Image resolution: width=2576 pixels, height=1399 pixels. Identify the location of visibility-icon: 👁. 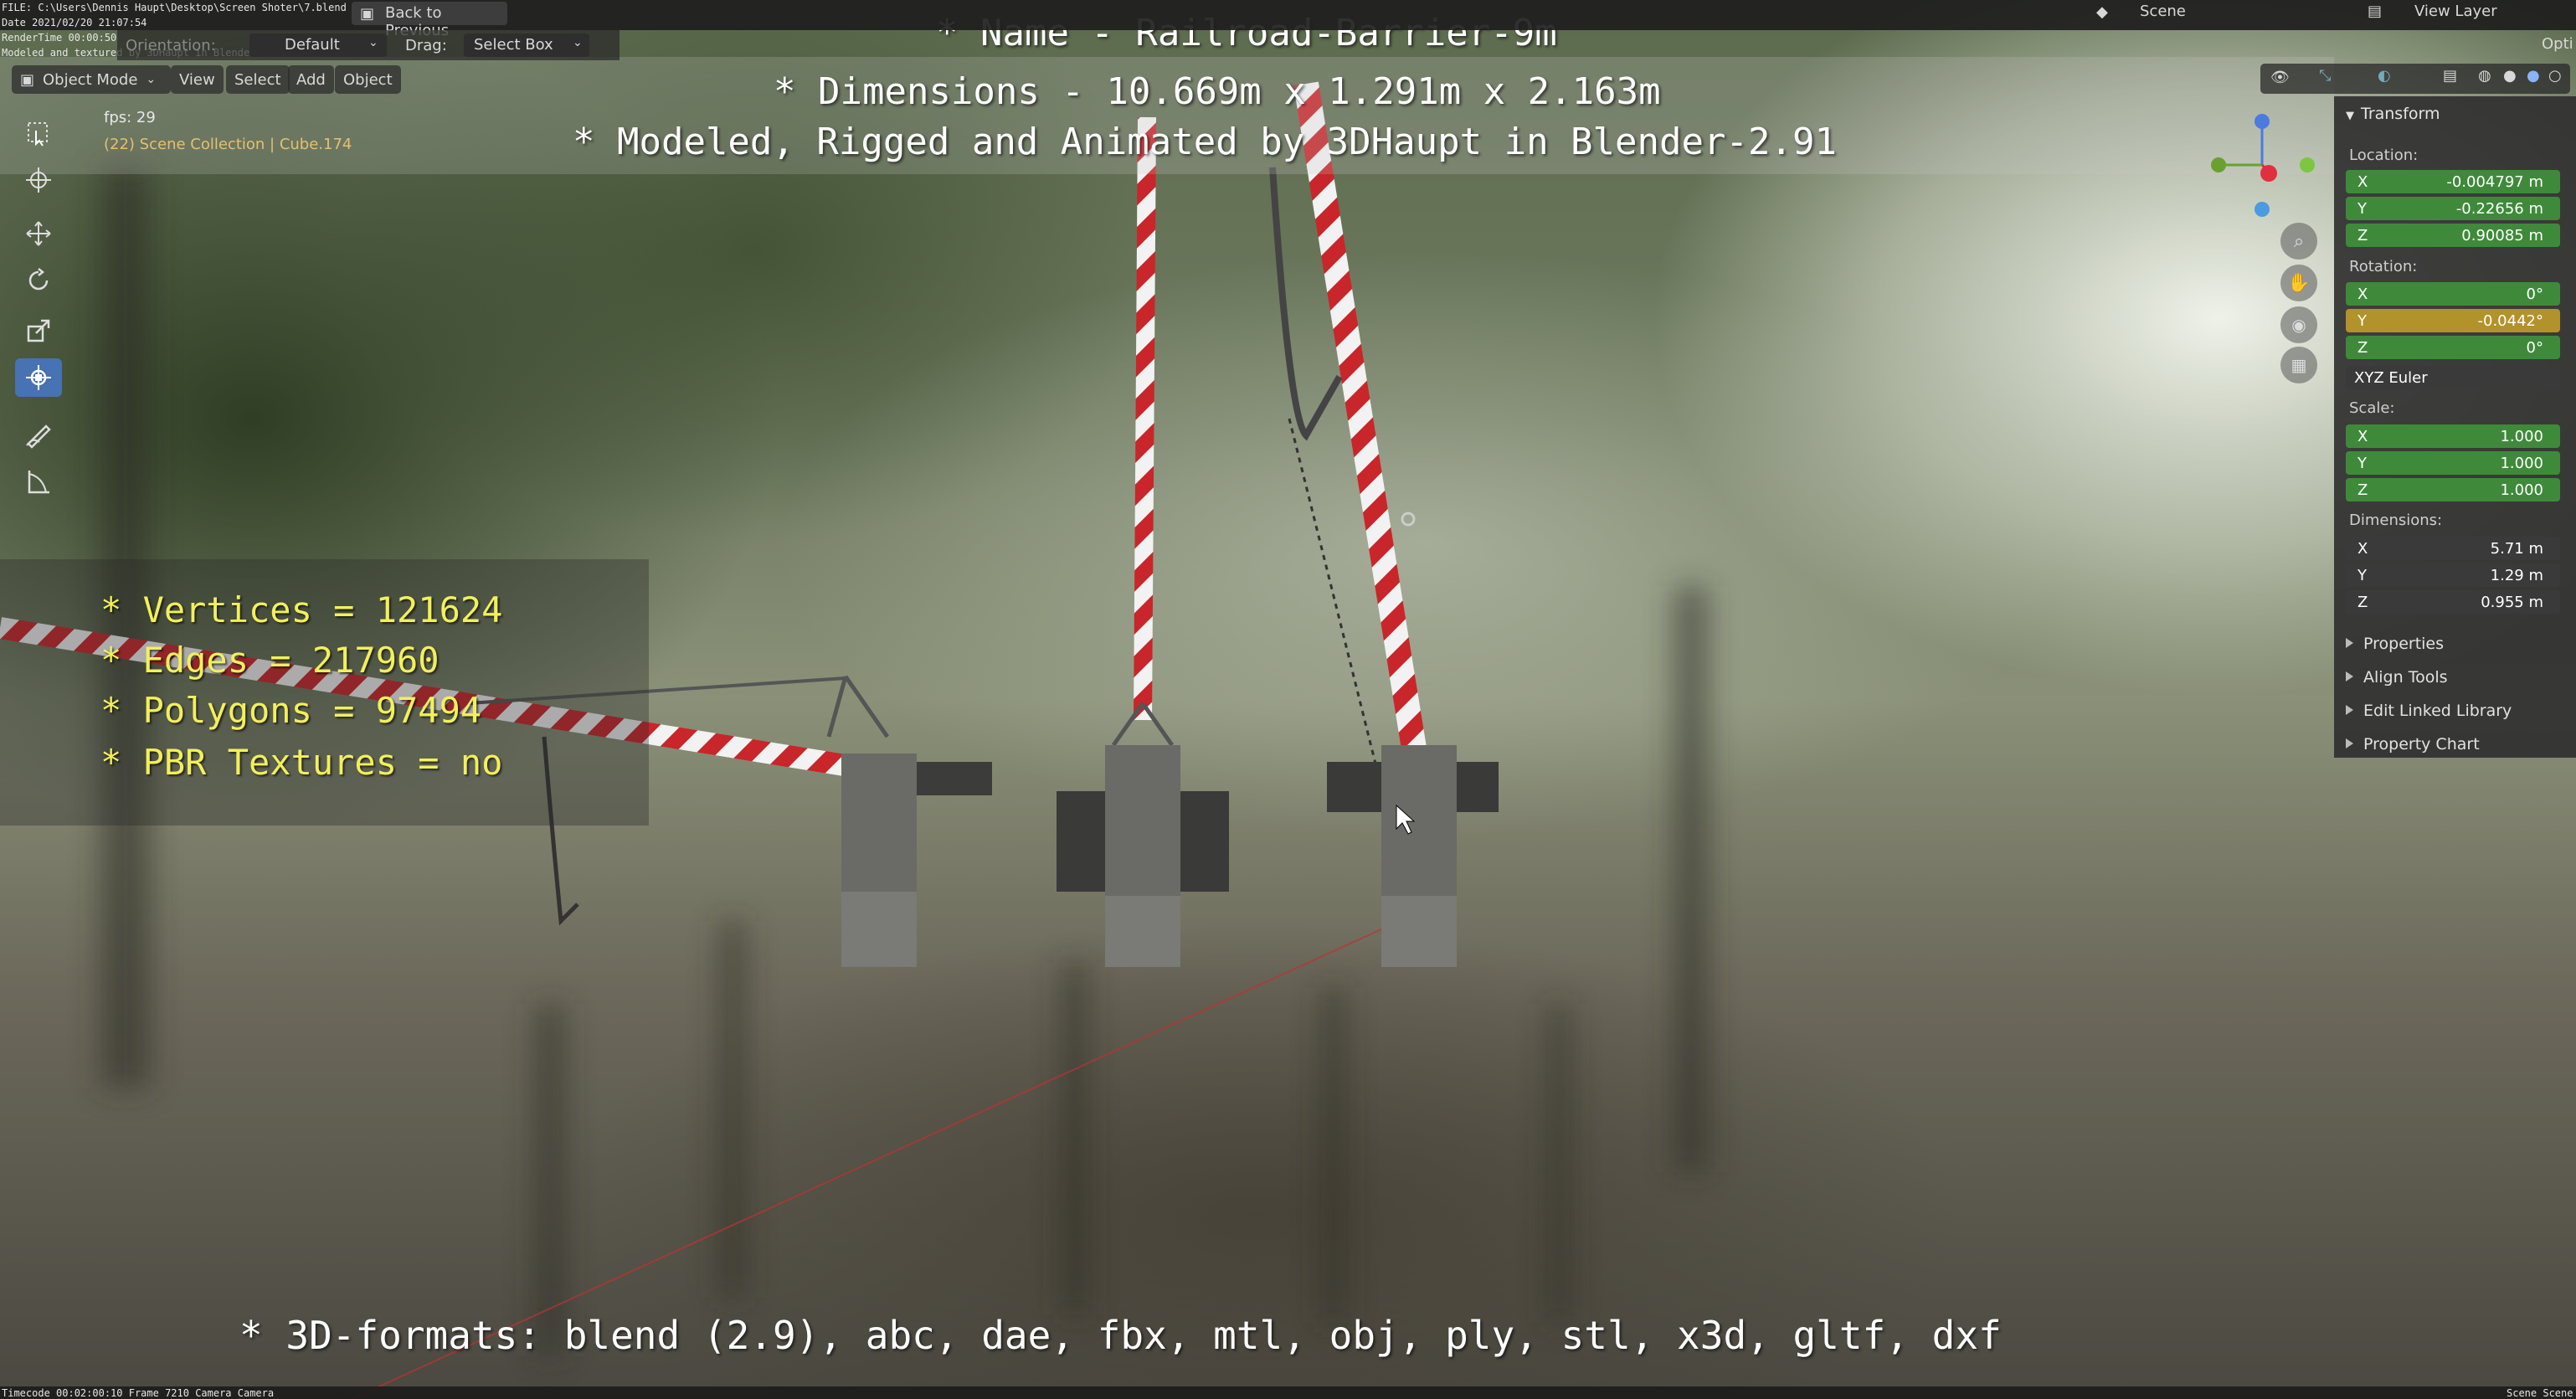
(2280, 77).